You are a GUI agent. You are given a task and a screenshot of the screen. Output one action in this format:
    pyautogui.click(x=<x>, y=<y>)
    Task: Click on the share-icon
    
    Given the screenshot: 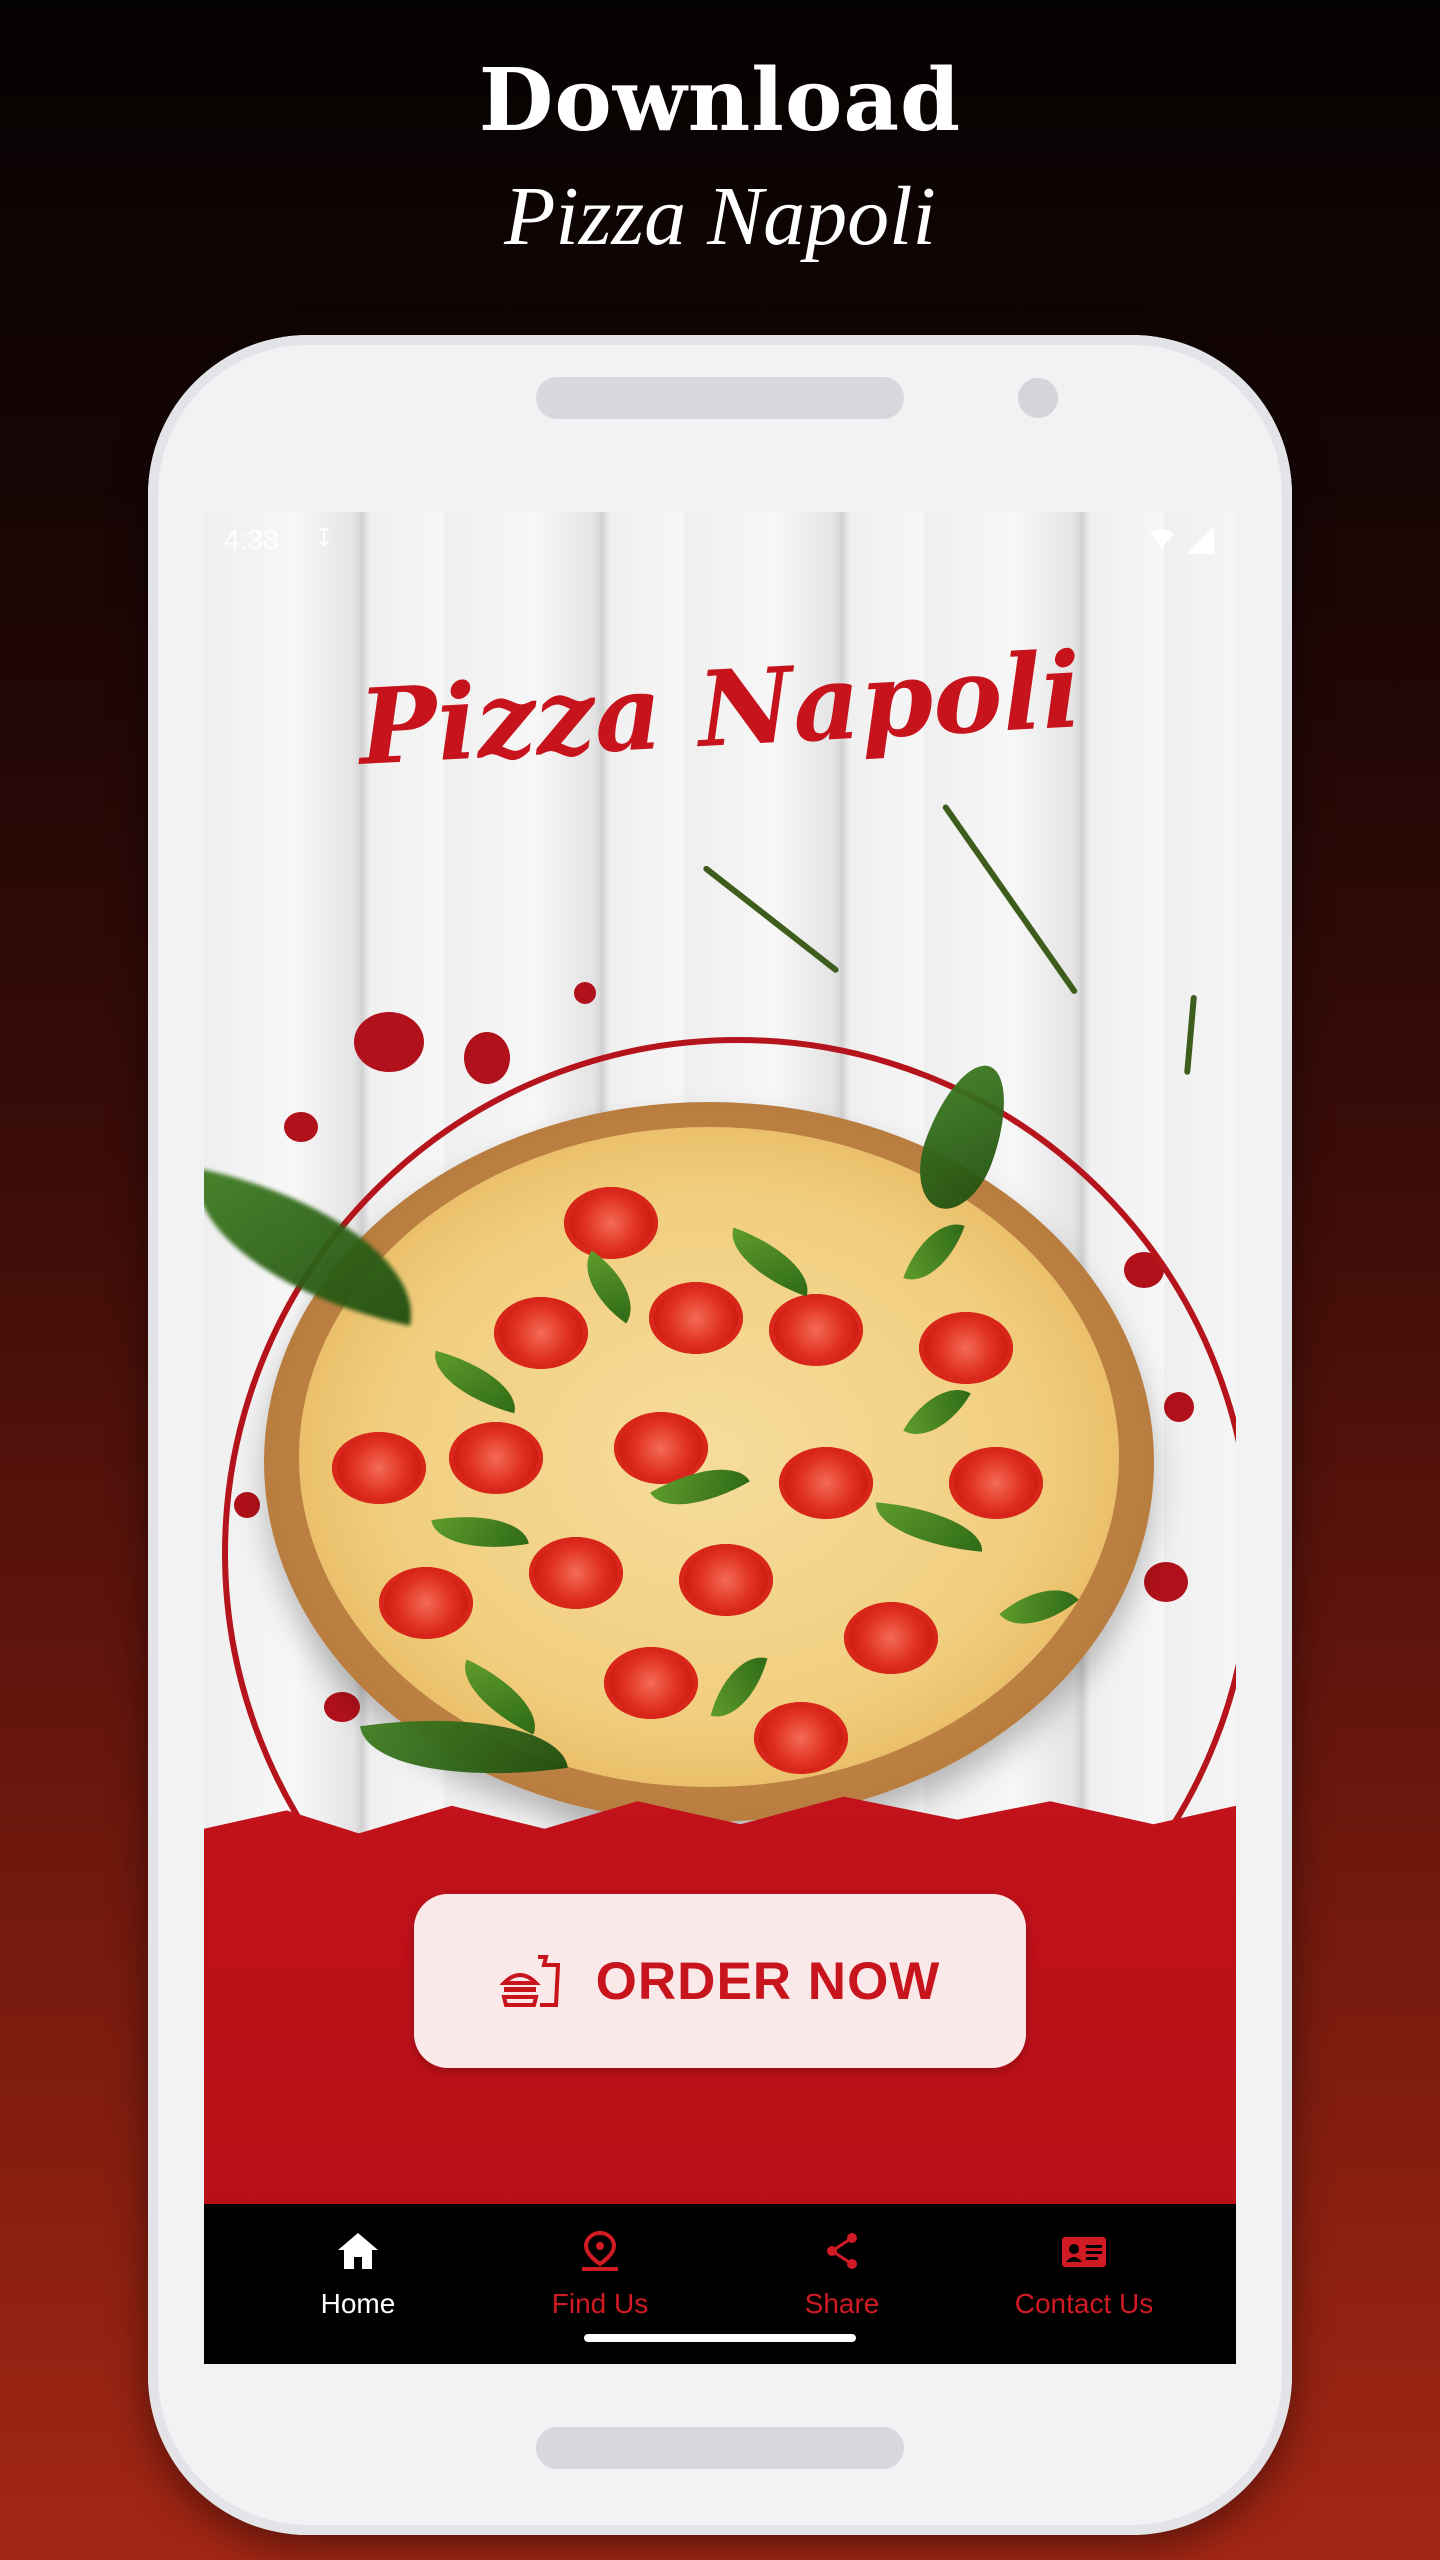 What is the action you would take?
    pyautogui.click(x=842, y=2251)
    